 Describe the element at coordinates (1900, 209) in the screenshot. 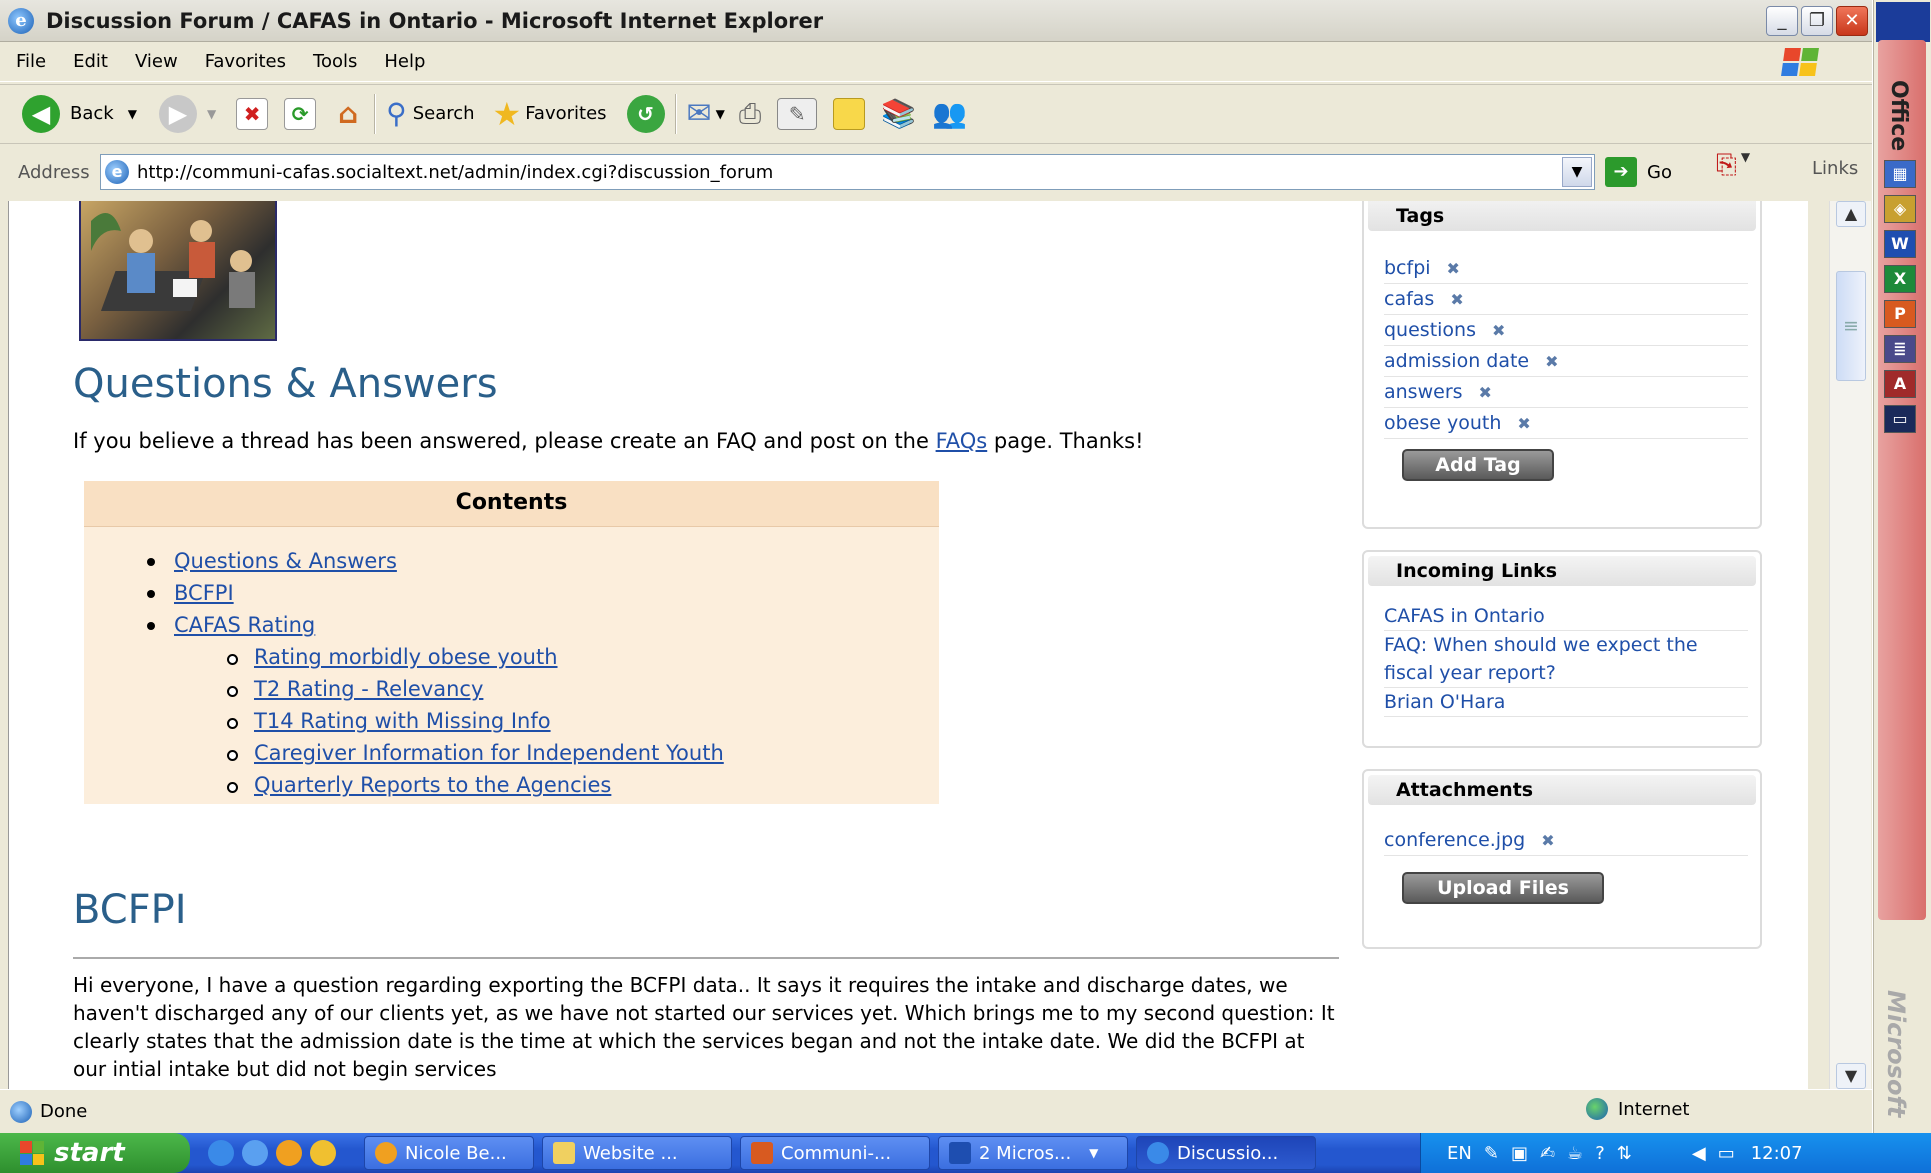

I see `scheduler-icon: ◈` at that location.